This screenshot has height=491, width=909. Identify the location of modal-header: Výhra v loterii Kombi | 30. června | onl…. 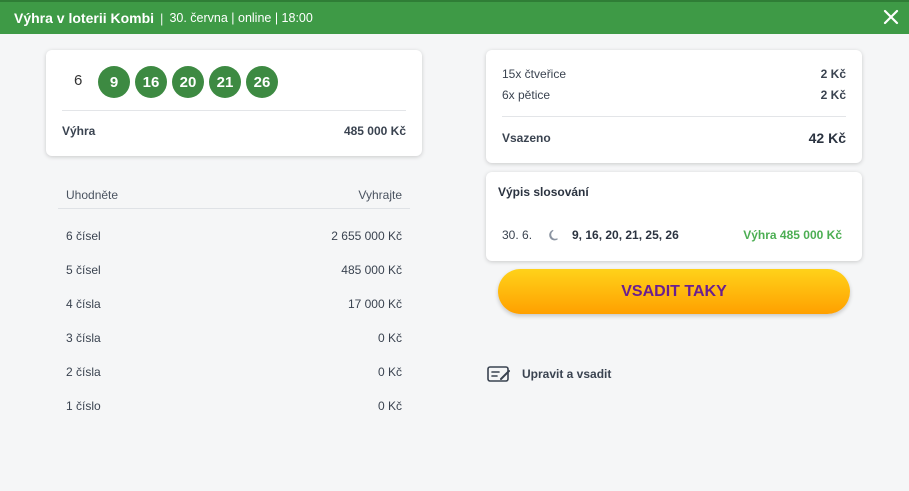
(454, 17).